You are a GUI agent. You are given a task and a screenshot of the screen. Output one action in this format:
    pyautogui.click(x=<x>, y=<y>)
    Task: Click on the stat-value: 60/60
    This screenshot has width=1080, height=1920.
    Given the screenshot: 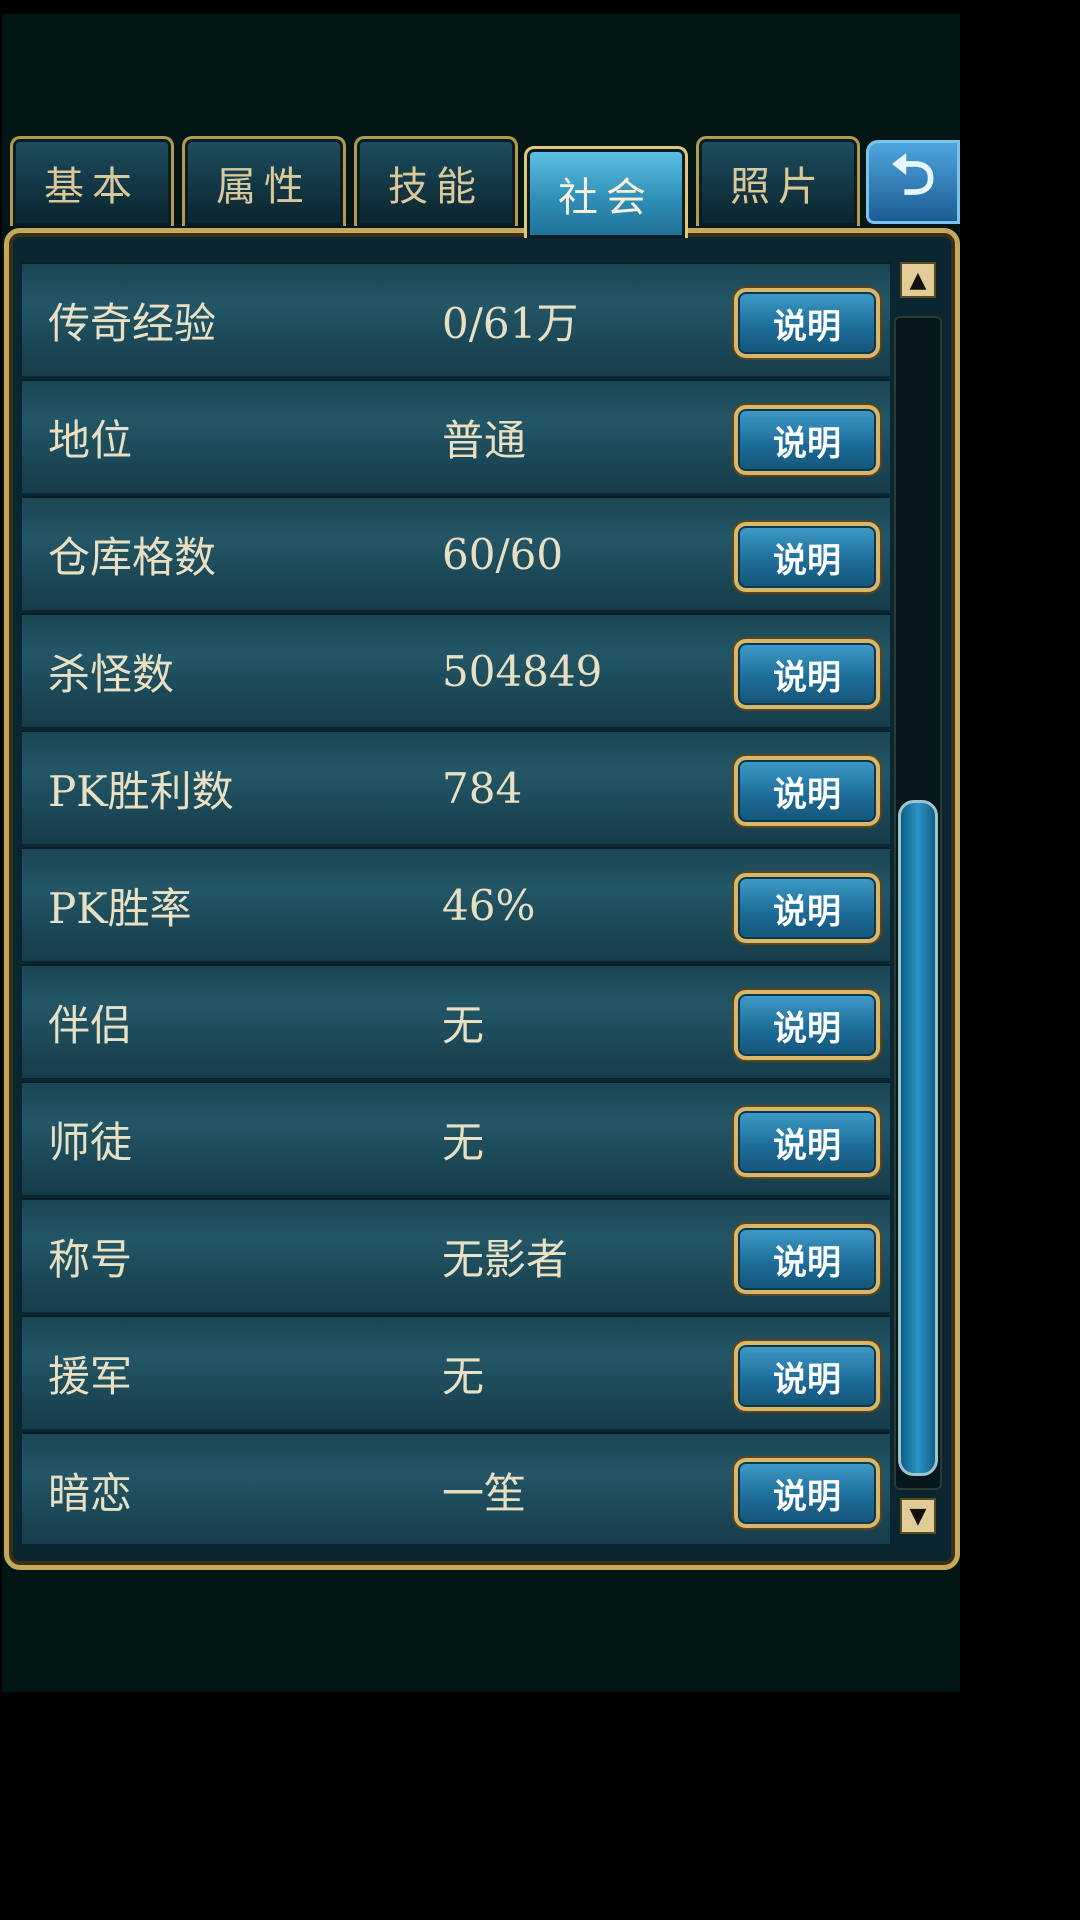 What is the action you would take?
    pyautogui.click(x=503, y=554)
    